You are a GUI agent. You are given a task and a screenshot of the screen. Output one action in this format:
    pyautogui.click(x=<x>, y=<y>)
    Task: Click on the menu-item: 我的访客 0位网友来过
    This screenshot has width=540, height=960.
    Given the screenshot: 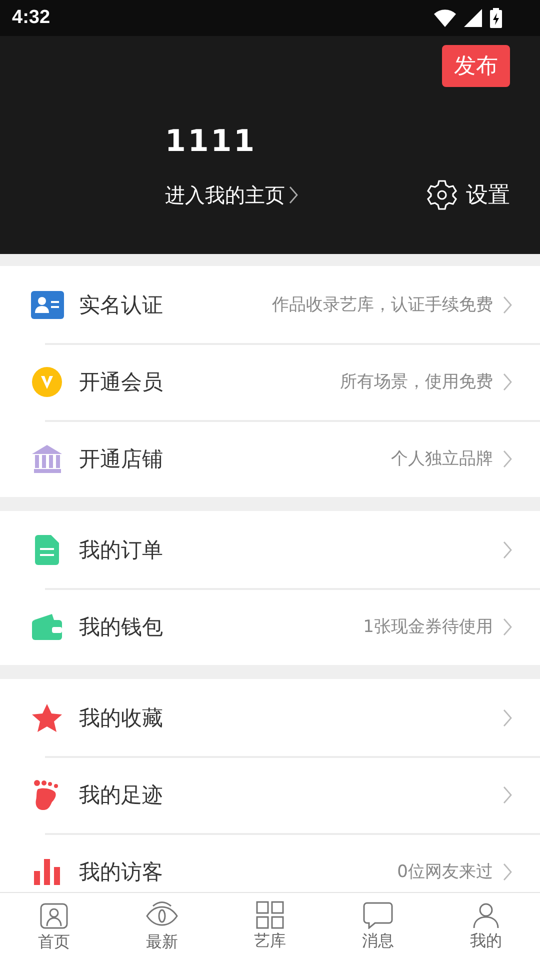 What is the action you would take?
    pyautogui.click(x=270, y=862)
    